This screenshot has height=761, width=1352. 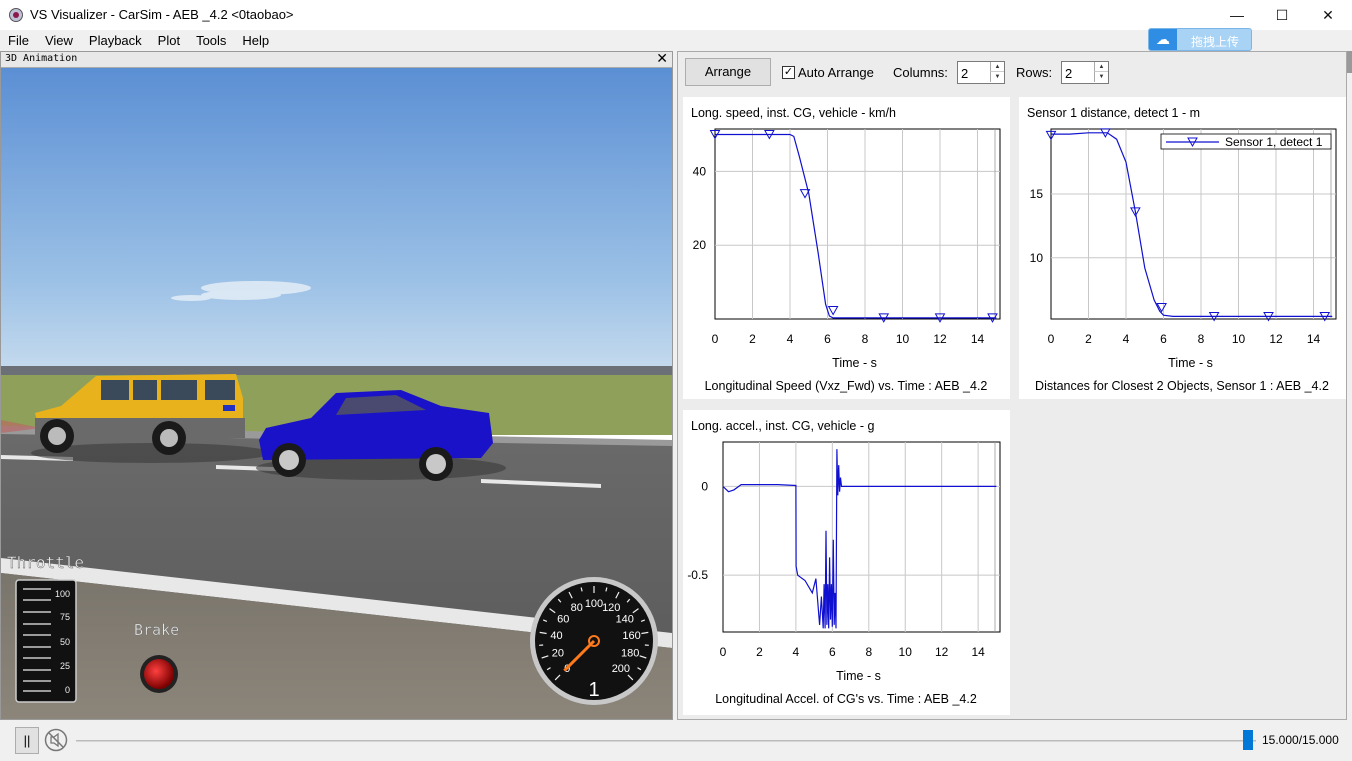 What do you see at coordinates (728, 72) in the screenshot?
I see `arrange-button: Arrange` at bounding box center [728, 72].